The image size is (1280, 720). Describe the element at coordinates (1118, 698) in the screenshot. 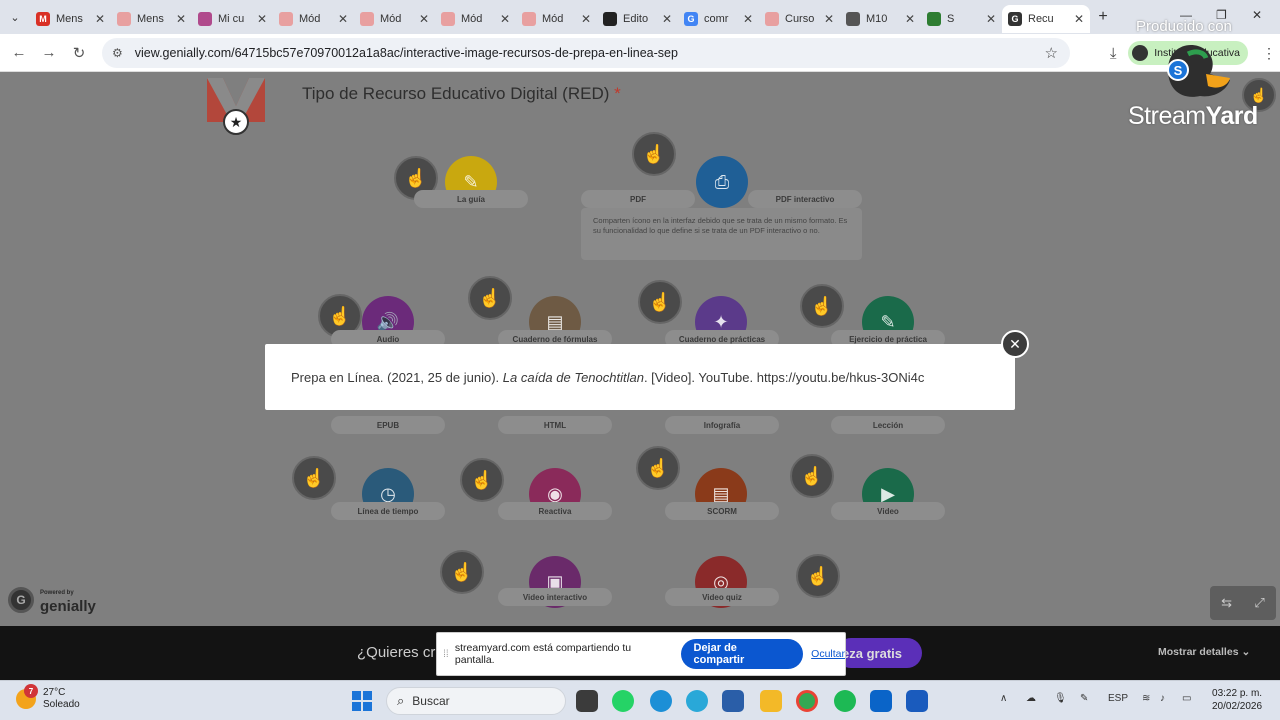

I see `language-indicator: ESP` at that location.